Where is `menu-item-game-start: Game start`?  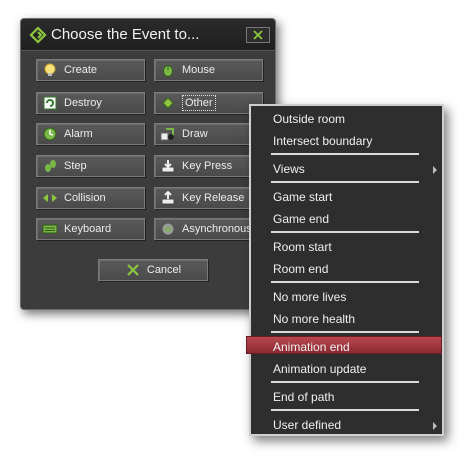 menu-item-game-start: Game start is located at coordinates (302, 197).